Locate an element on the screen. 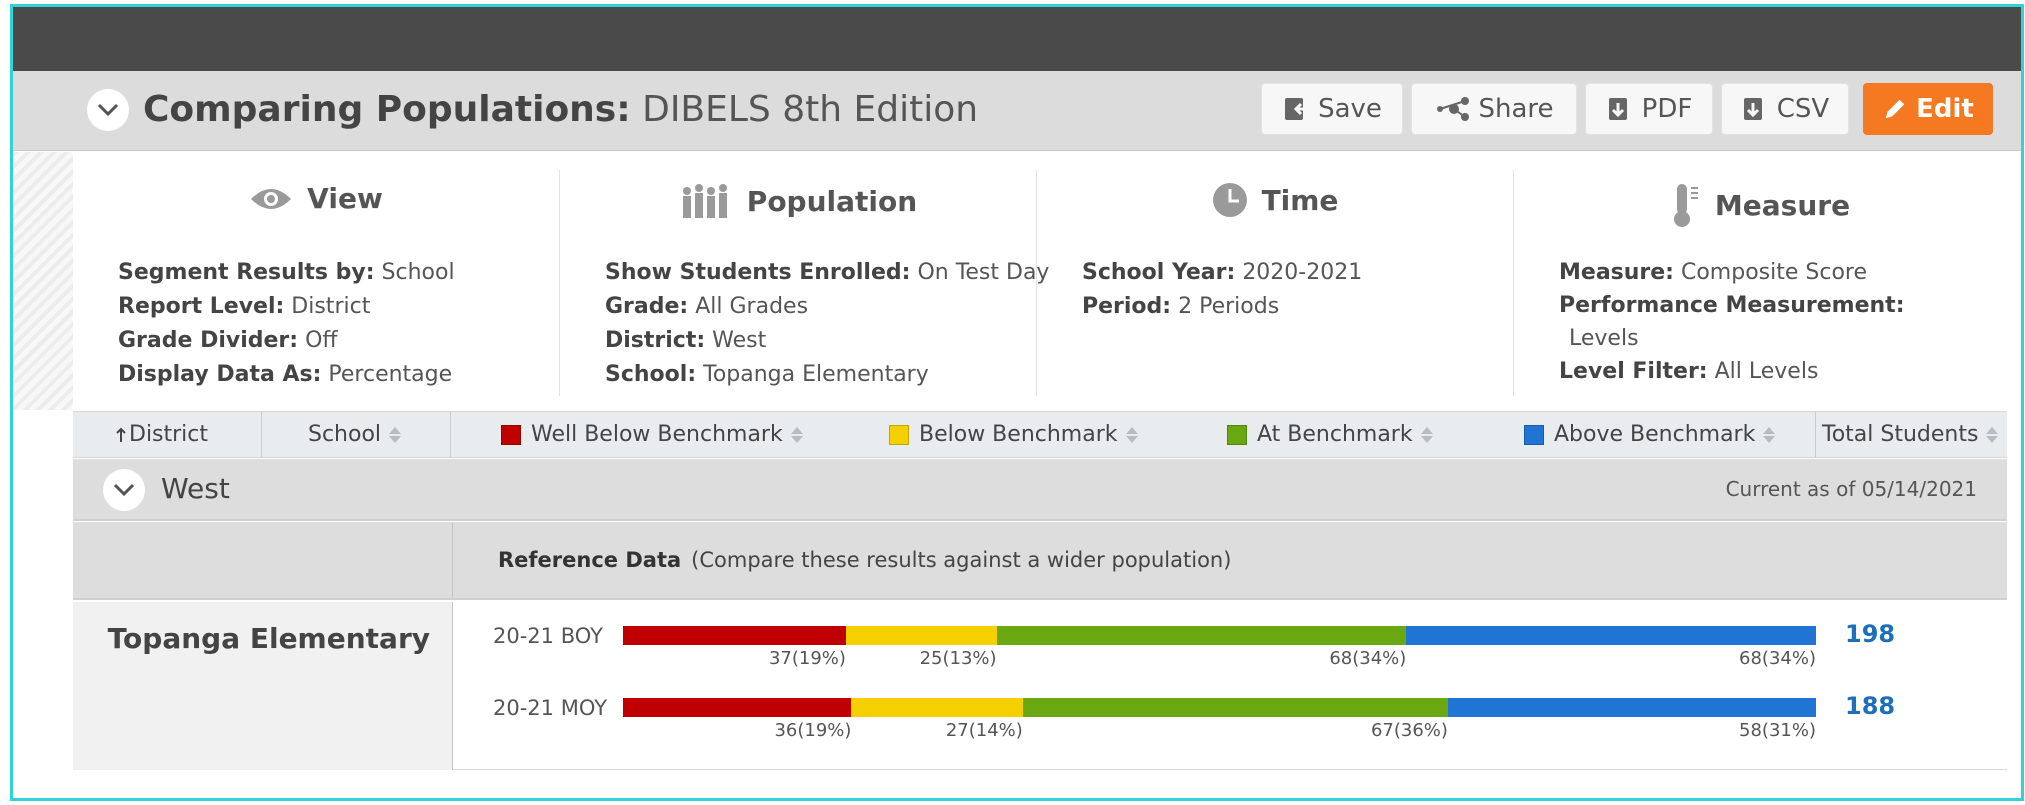 Image resolution: width=2025 pixels, height=805 pixels. segment-value-label: 37(19%) is located at coordinates (807, 658).